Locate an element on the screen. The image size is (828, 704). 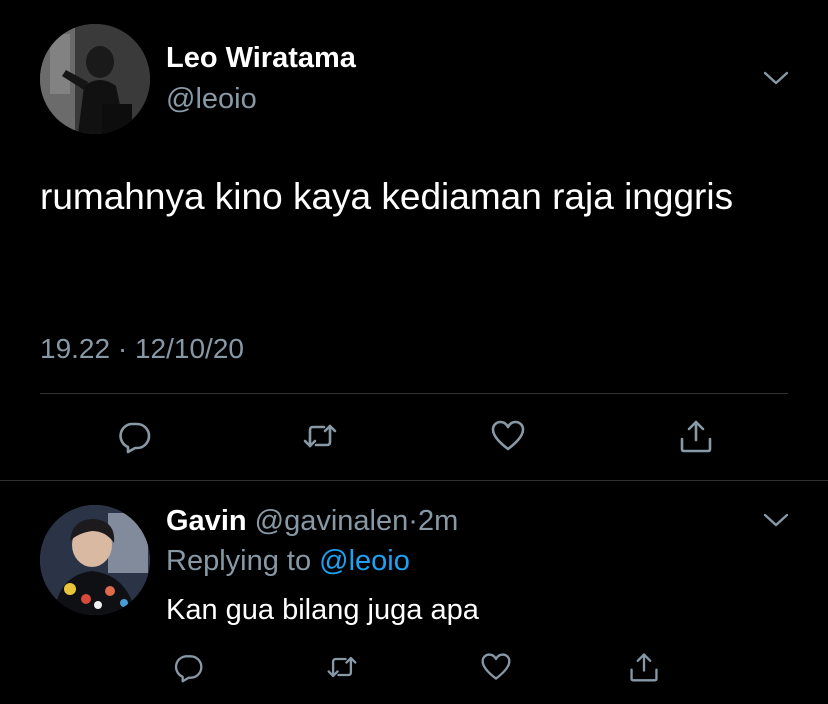
replying-to: Replying to @leoio is located at coordinates (288, 561).